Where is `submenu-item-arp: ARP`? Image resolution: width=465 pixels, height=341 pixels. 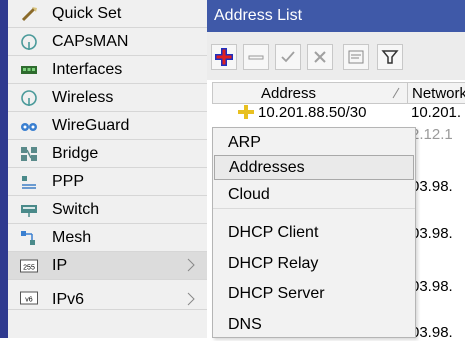
submenu-item-arp: ARP is located at coordinates (314, 142).